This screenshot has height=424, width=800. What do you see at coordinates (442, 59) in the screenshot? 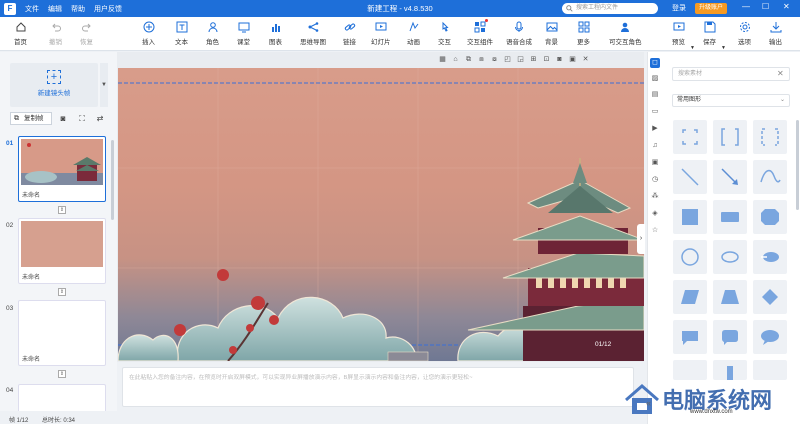
I see `layout-icon: ▦` at bounding box center [442, 59].